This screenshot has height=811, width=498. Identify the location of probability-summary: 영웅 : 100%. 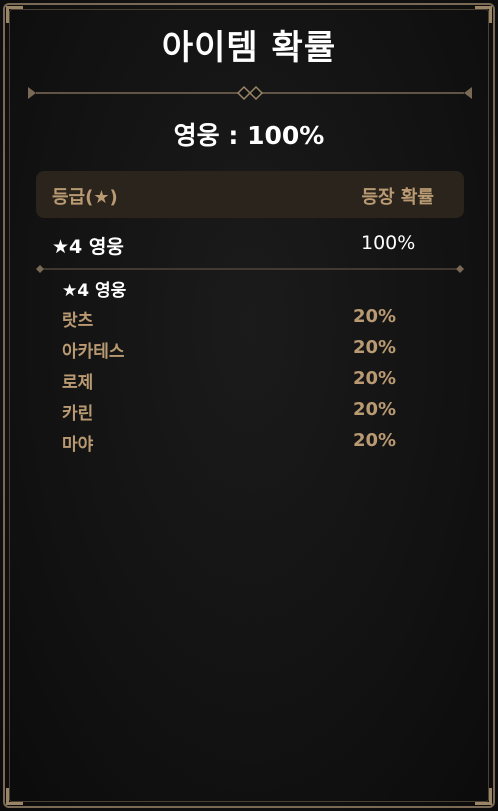
(249, 135).